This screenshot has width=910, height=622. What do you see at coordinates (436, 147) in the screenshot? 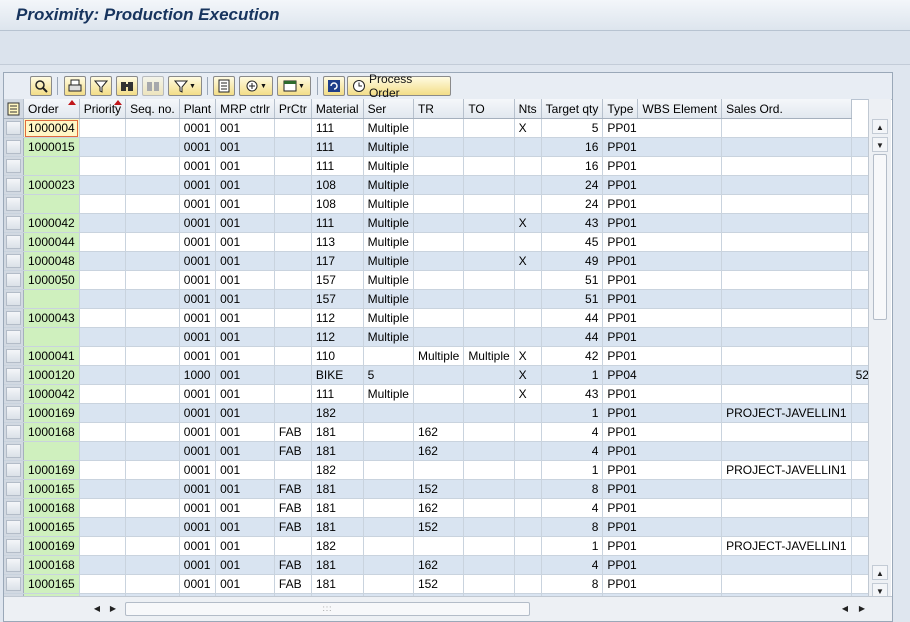
I see `table-row: 1000015 0001 001 111 Multiple 16 PP01` at bounding box center [436, 147].